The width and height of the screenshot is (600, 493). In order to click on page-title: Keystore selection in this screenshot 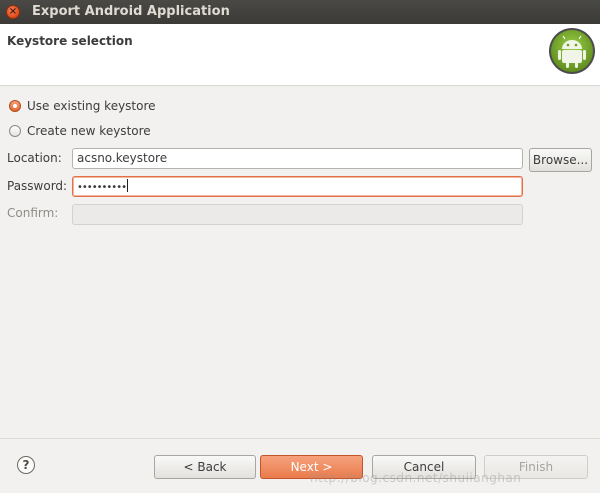, I will do `click(70, 41)`.